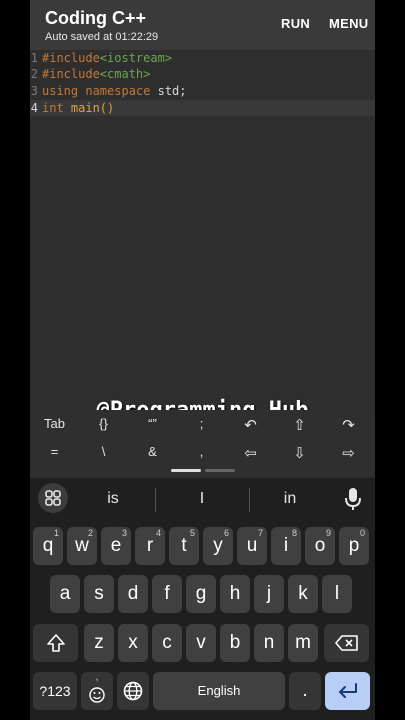  Describe the element at coordinates (201, 594) in the screenshot. I see `key-g: g` at that location.